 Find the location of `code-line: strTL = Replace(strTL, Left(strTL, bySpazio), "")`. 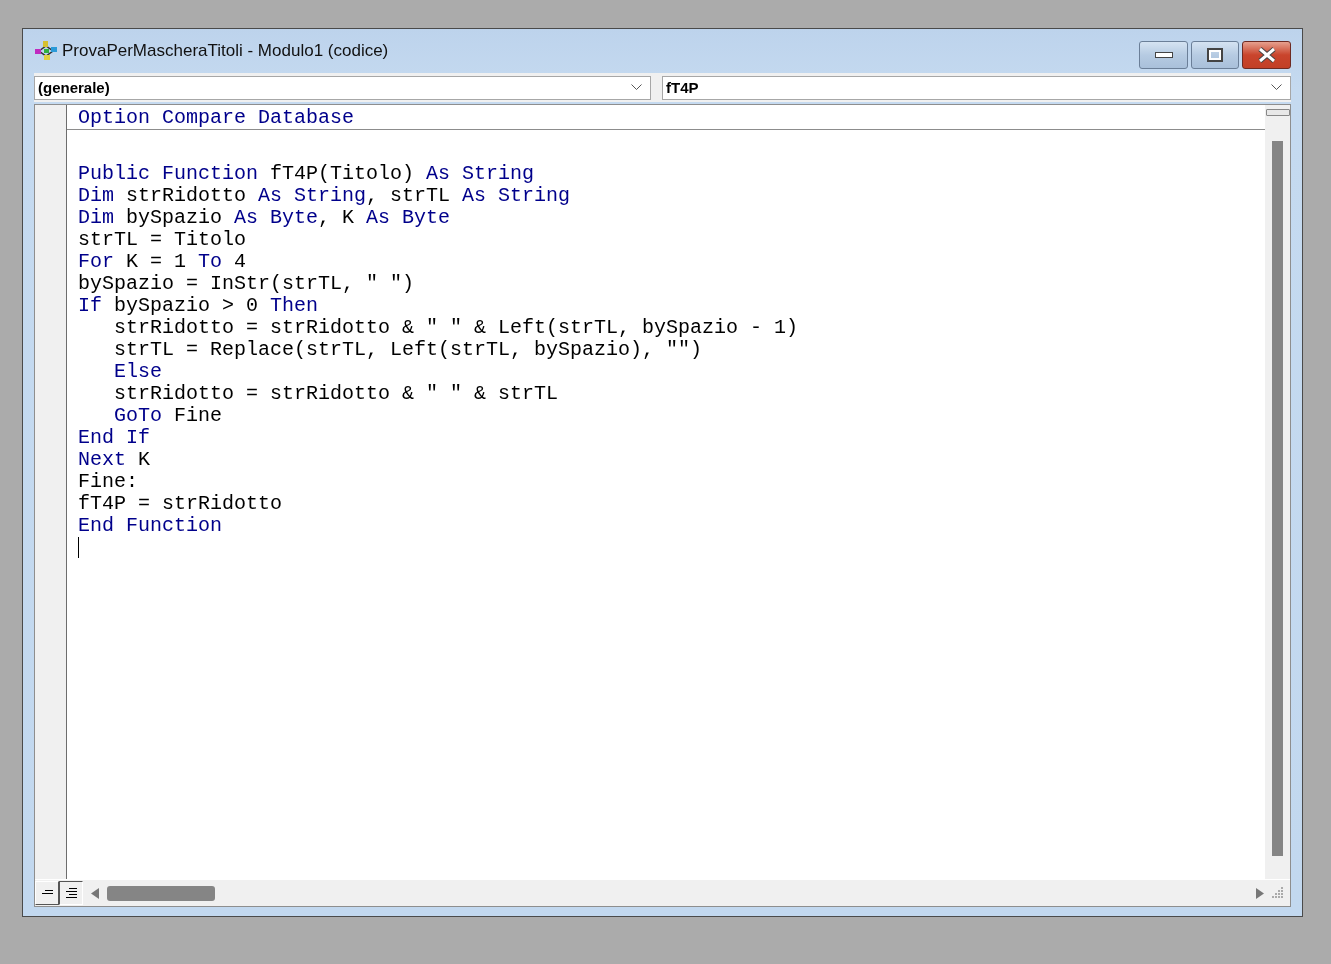

code-line: strTL = Replace(strTL, Left(strTL, bySpazio), "") is located at coordinates (408, 350).